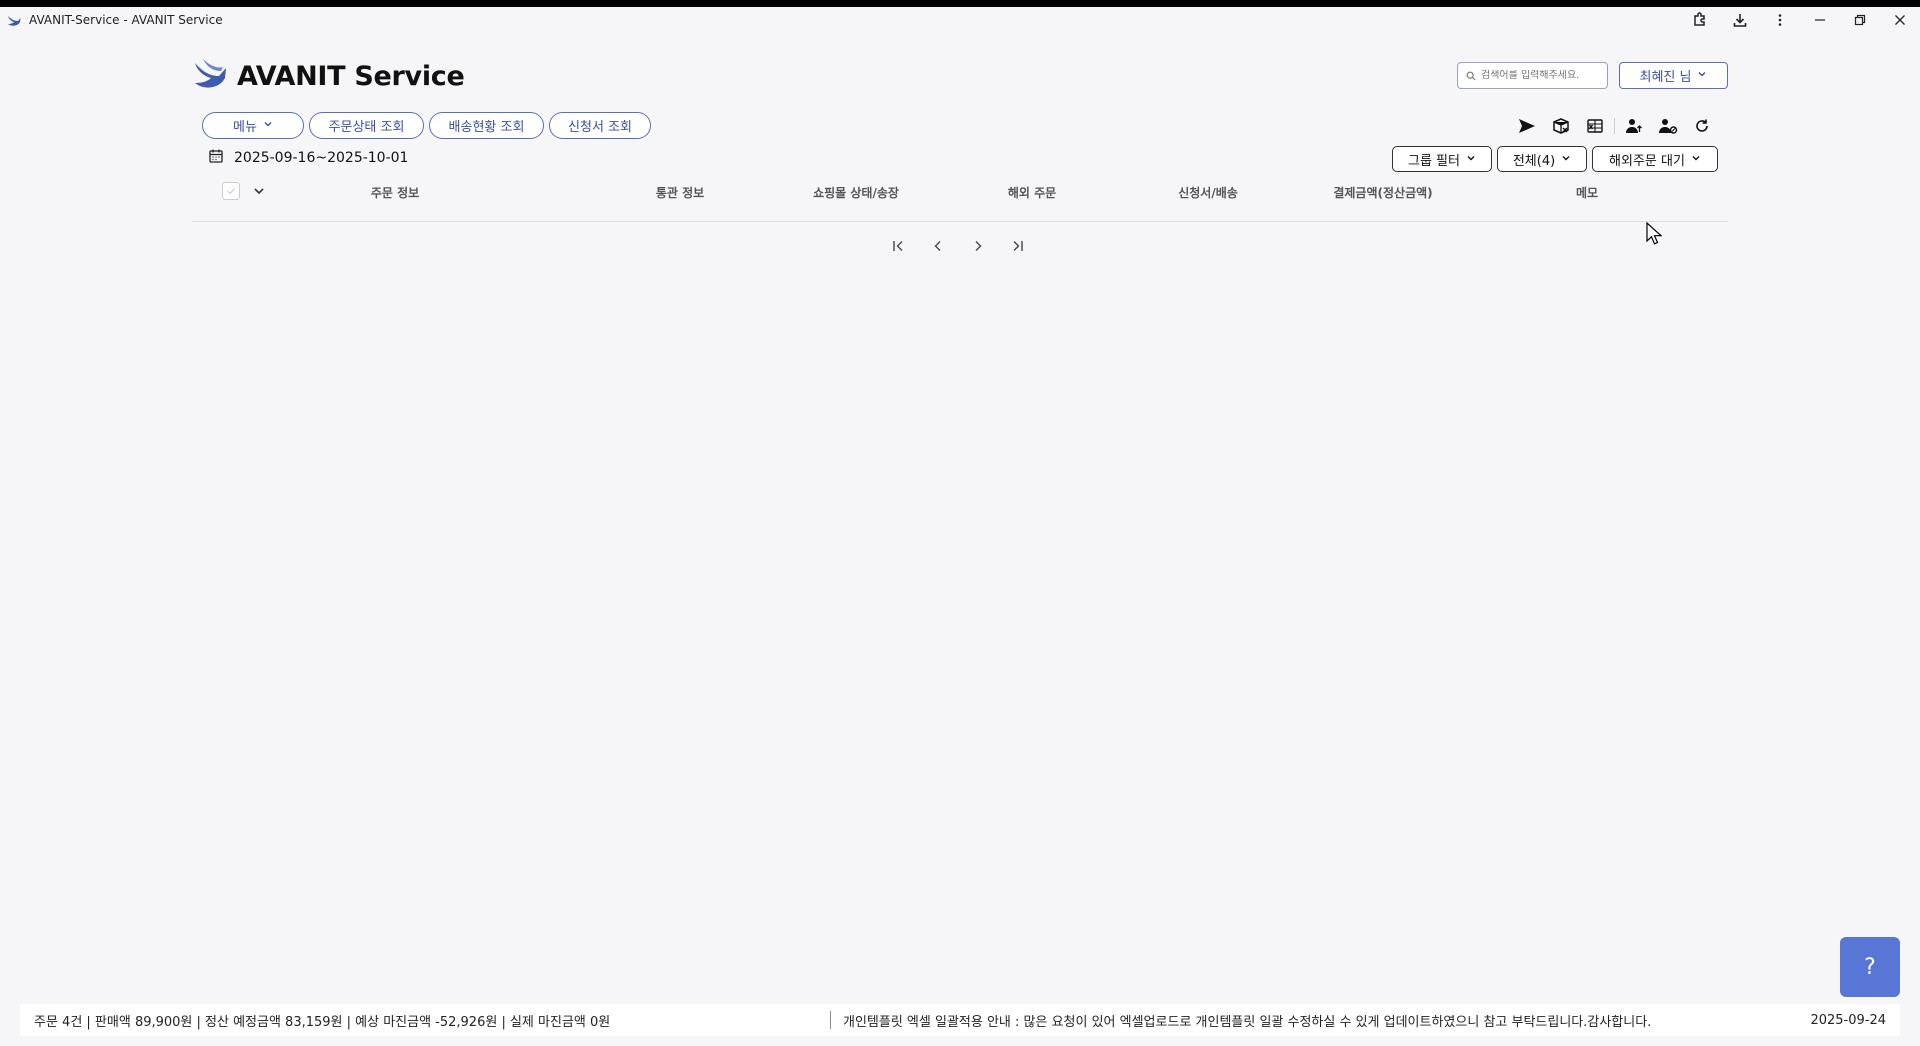  What do you see at coordinates (1587, 192) in the screenshot?
I see `column-header: 메모` at bounding box center [1587, 192].